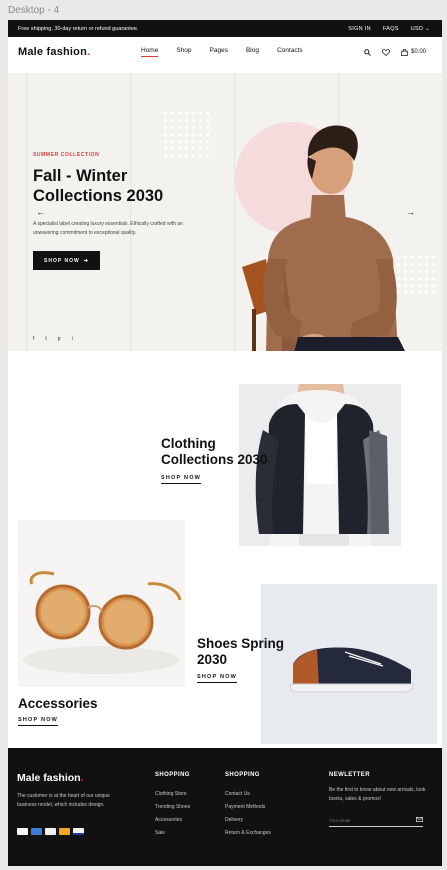 The image size is (447, 870). What do you see at coordinates (64, 831) in the screenshot?
I see `mastercard-icon` at bounding box center [64, 831].